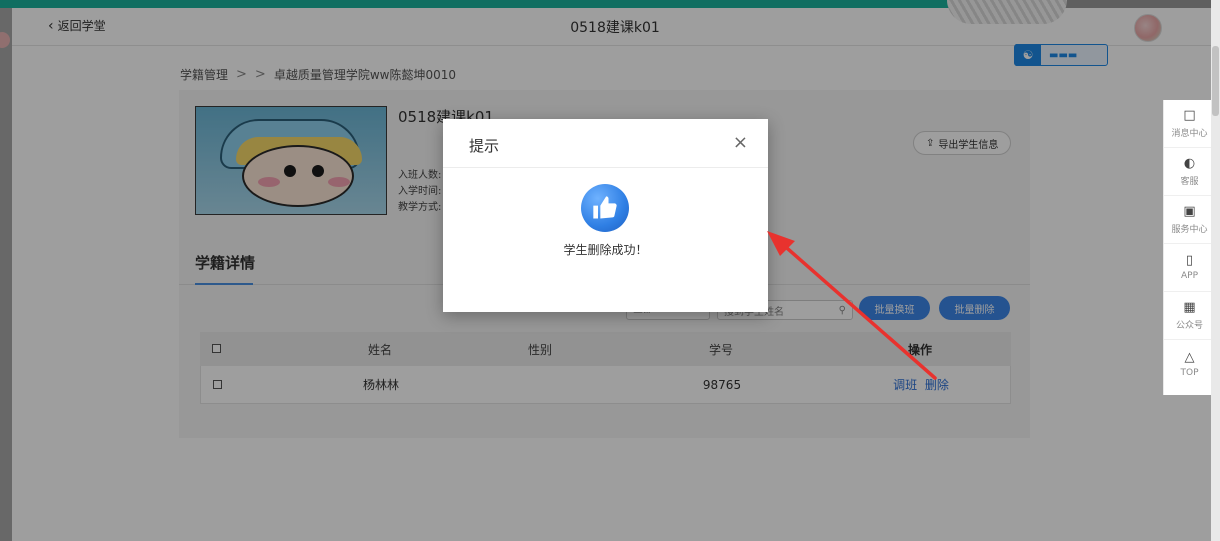  What do you see at coordinates (1215, 81) in the screenshot?
I see `scrollbar-thumb` at bounding box center [1215, 81].